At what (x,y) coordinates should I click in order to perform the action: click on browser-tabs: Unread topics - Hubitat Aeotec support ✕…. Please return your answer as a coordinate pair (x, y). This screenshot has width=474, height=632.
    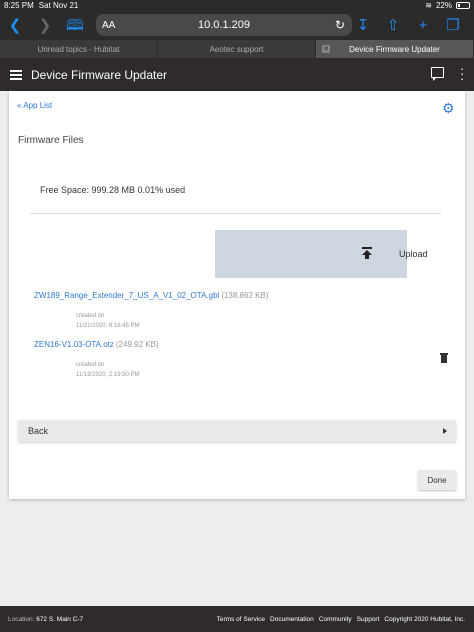
    Looking at the image, I should click on (237, 49).